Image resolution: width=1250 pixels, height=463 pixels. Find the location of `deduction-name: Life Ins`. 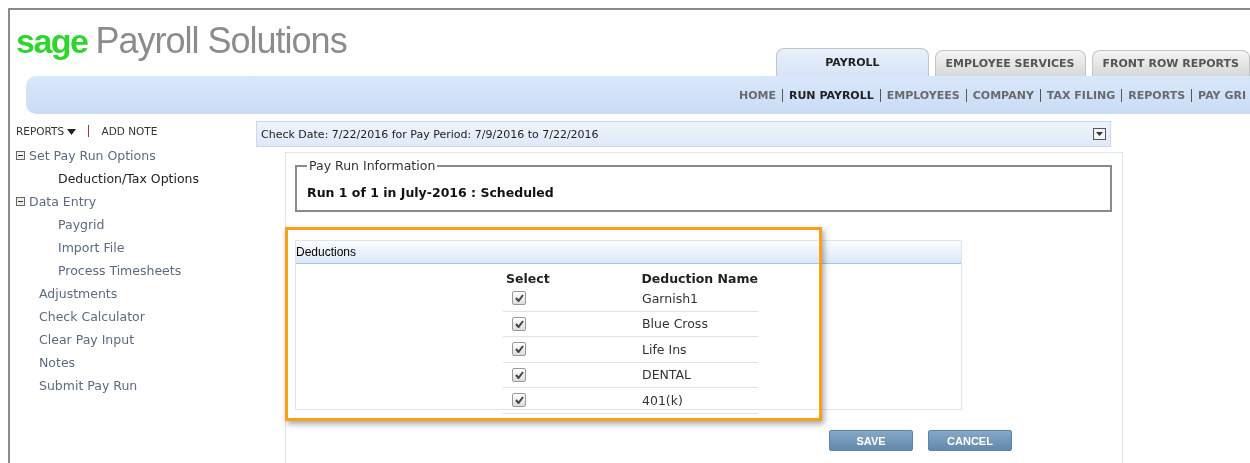

deduction-name: Life Ins is located at coordinates (664, 349).